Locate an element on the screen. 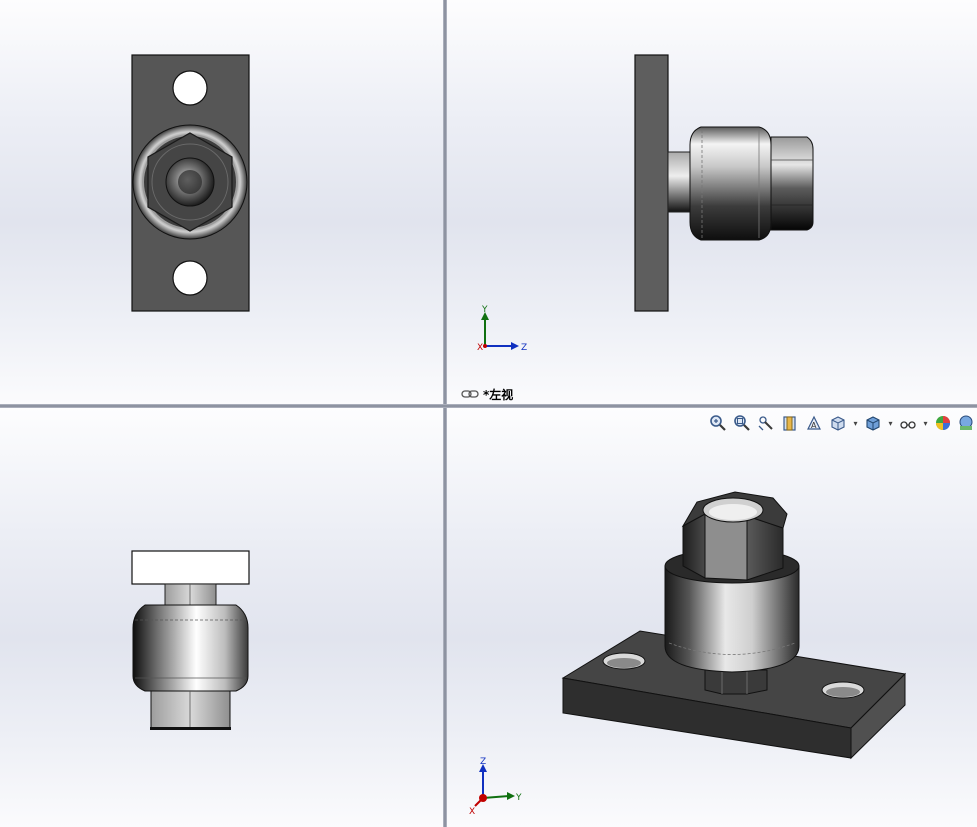 The image size is (977, 827). iso-upper-nut-front is located at coordinates (726, 547).